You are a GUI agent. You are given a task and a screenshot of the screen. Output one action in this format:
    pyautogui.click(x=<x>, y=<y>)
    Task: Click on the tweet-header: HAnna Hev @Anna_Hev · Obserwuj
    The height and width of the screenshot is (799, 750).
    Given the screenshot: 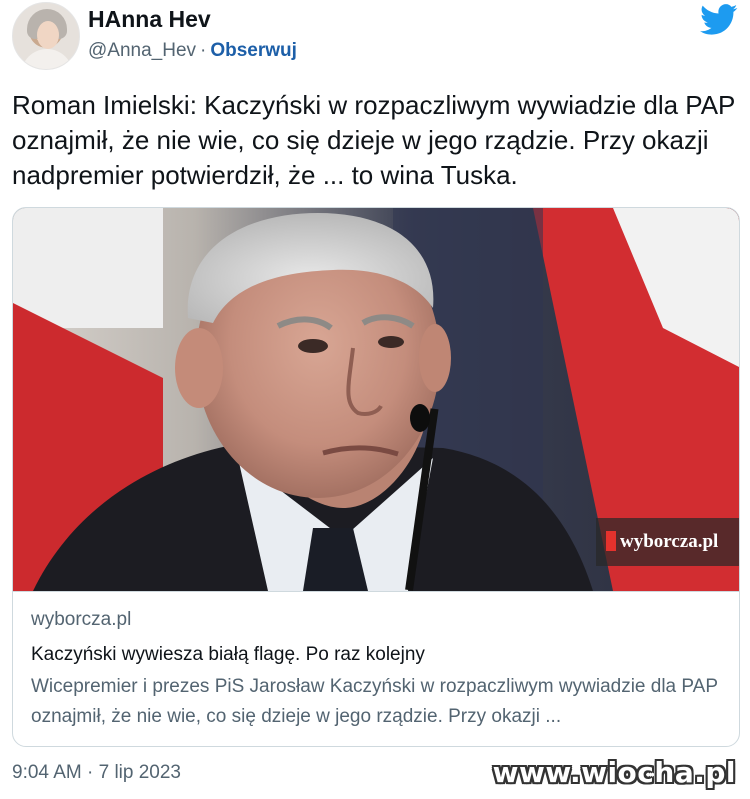 What is the action you would take?
    pyautogui.click(x=375, y=37)
    